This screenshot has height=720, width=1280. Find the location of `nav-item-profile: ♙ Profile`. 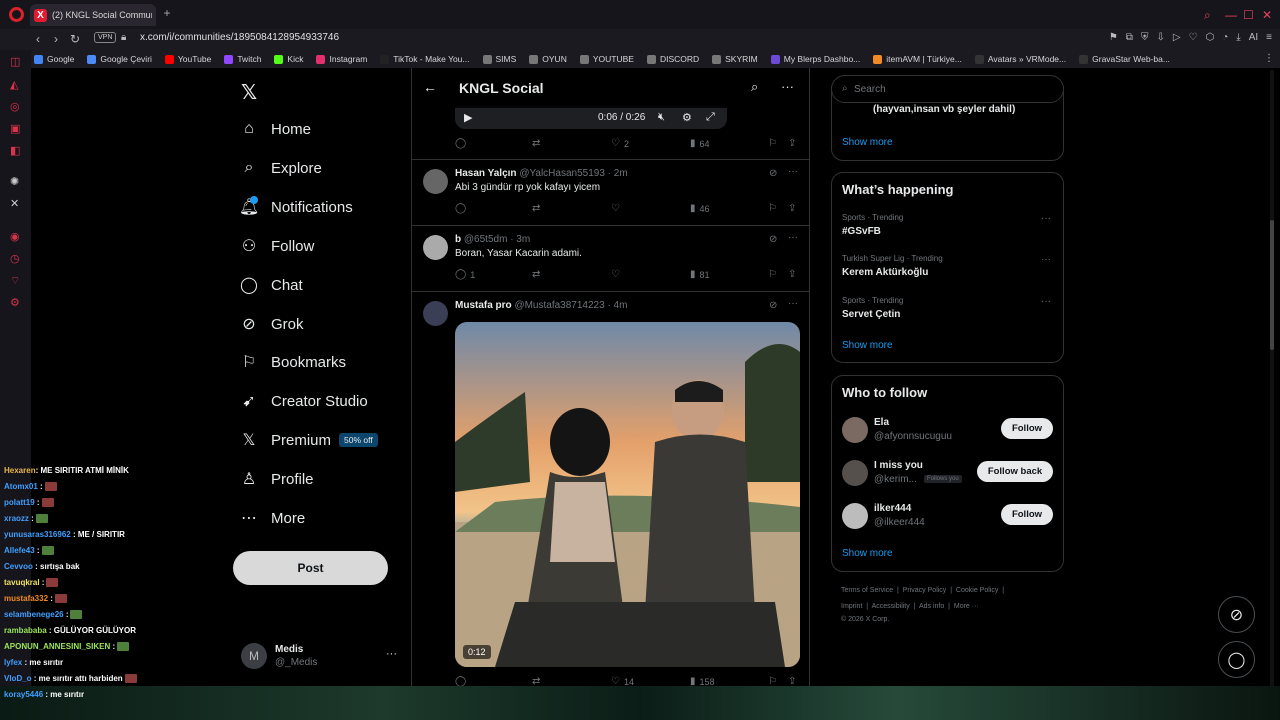

nav-item-profile: ♙ Profile is located at coordinates (277, 479).